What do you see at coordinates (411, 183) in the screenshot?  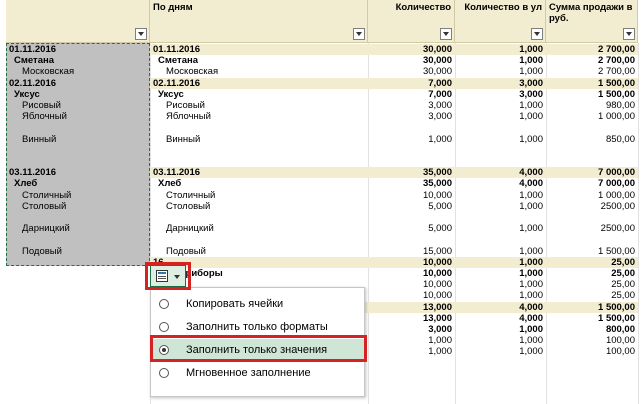 I see `table-cell: 35,000` at bounding box center [411, 183].